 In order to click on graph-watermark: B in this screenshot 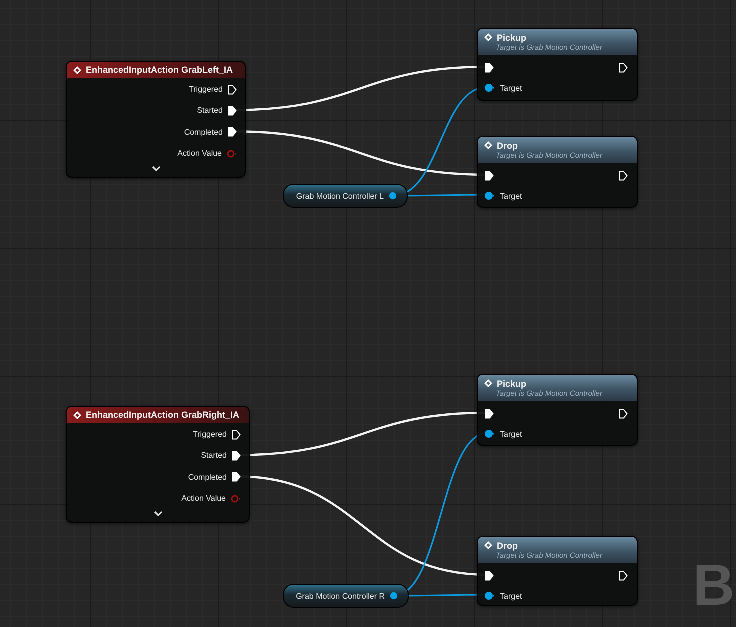, I will do `click(714, 586)`.